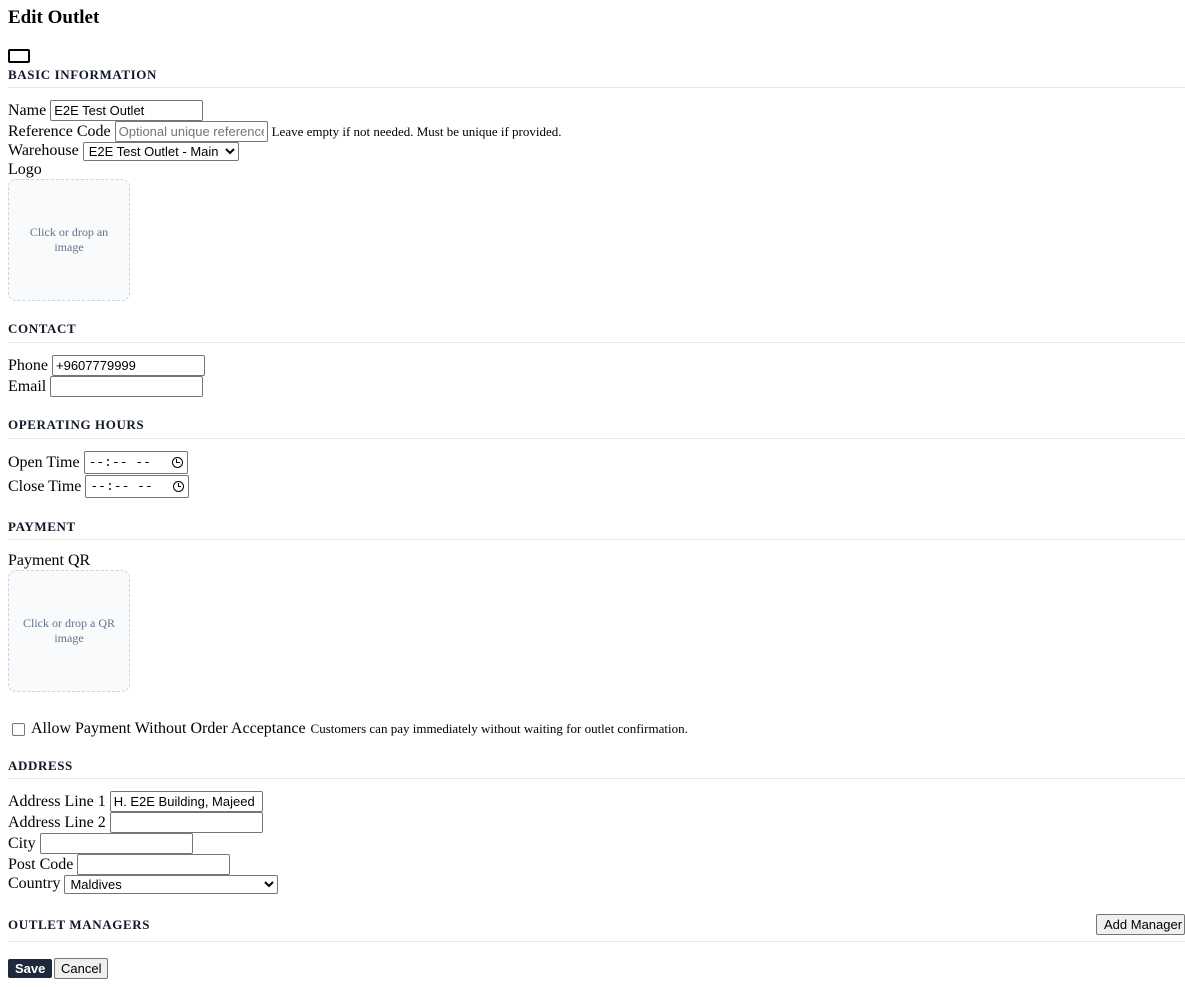 The height and width of the screenshot is (987, 1185). Describe the element at coordinates (186, 801) in the screenshot. I see `address-line1-input` at that location.